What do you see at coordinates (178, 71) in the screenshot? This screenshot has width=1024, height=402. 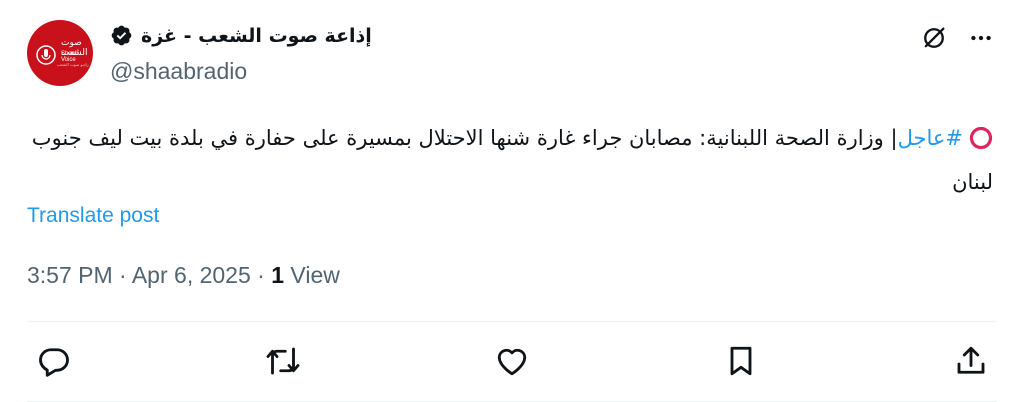 I see `author-handle: @shaabradio` at bounding box center [178, 71].